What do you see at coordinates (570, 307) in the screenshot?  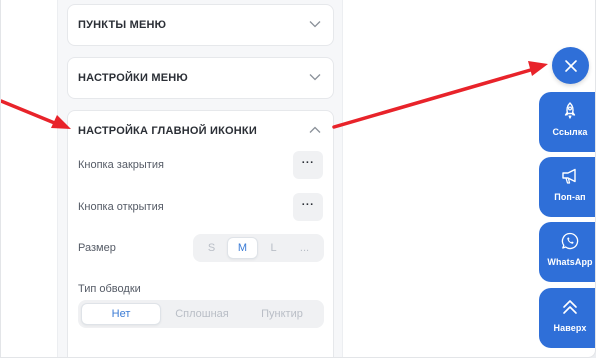 I see `double-chevron-up-icon` at bounding box center [570, 307].